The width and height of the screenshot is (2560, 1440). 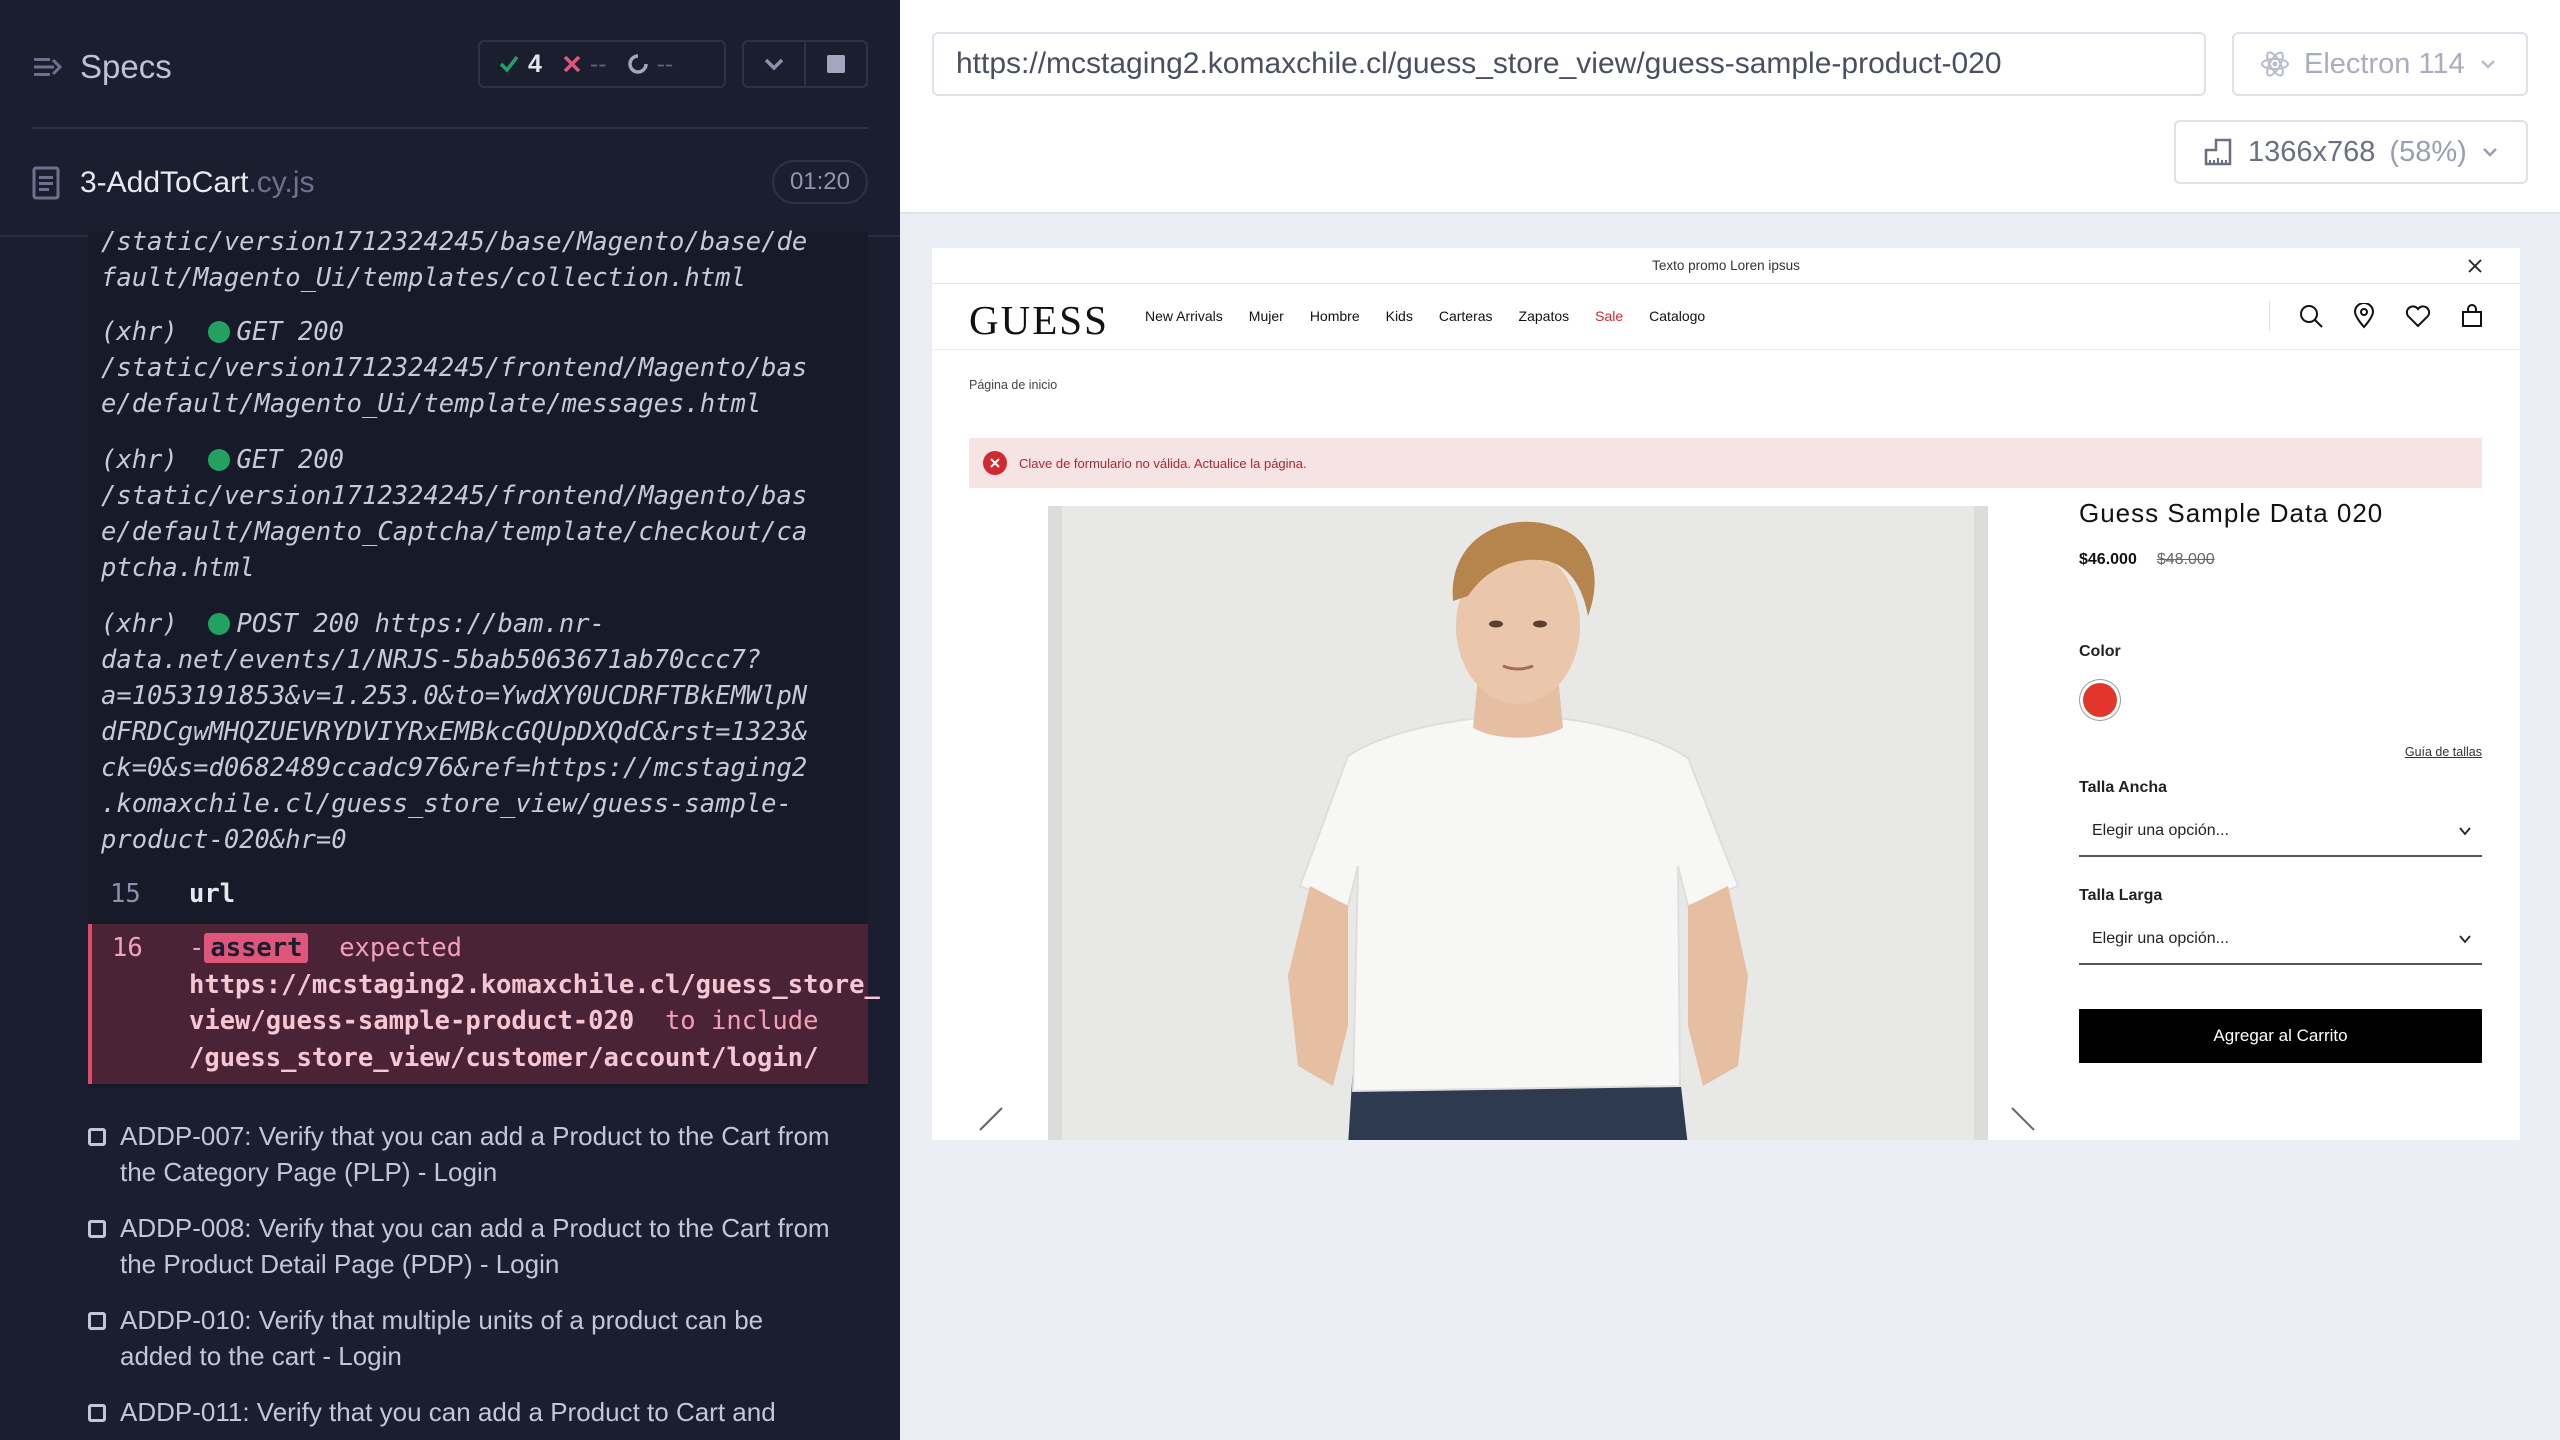 I want to click on command-number: 15, so click(x=125, y=894).